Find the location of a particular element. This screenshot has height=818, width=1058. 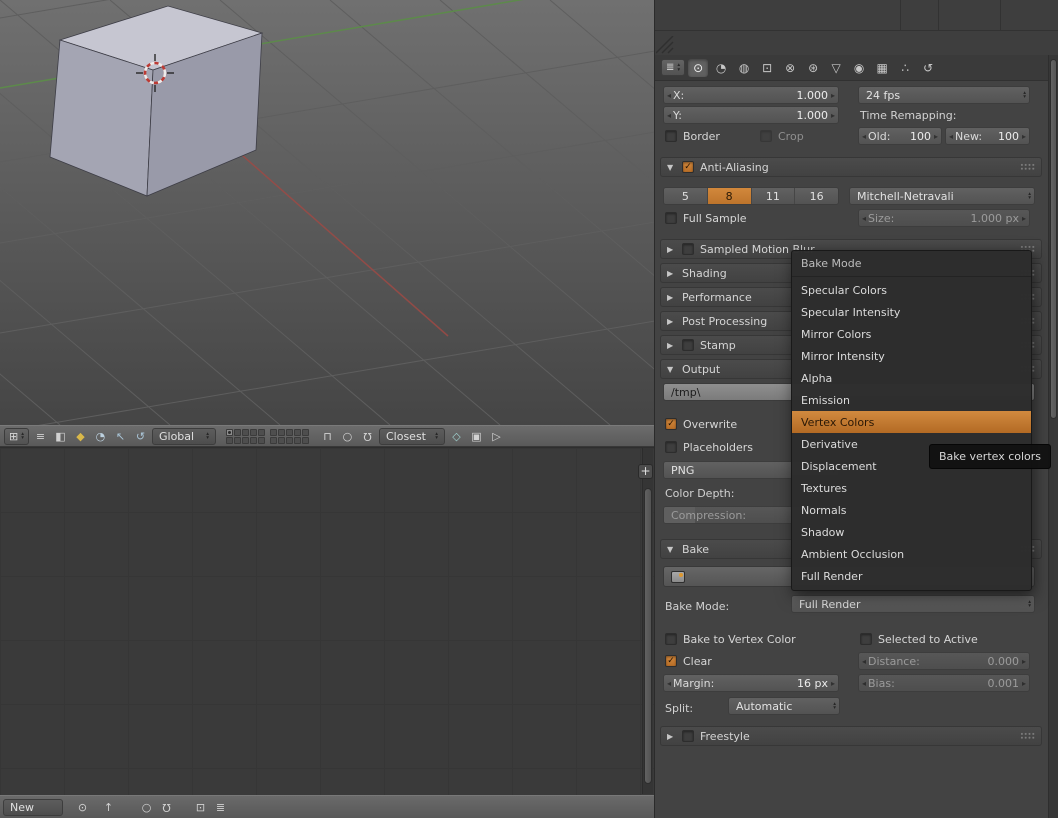

editor-type-button: ⊞ ▴ ▾ is located at coordinates (16, 436).